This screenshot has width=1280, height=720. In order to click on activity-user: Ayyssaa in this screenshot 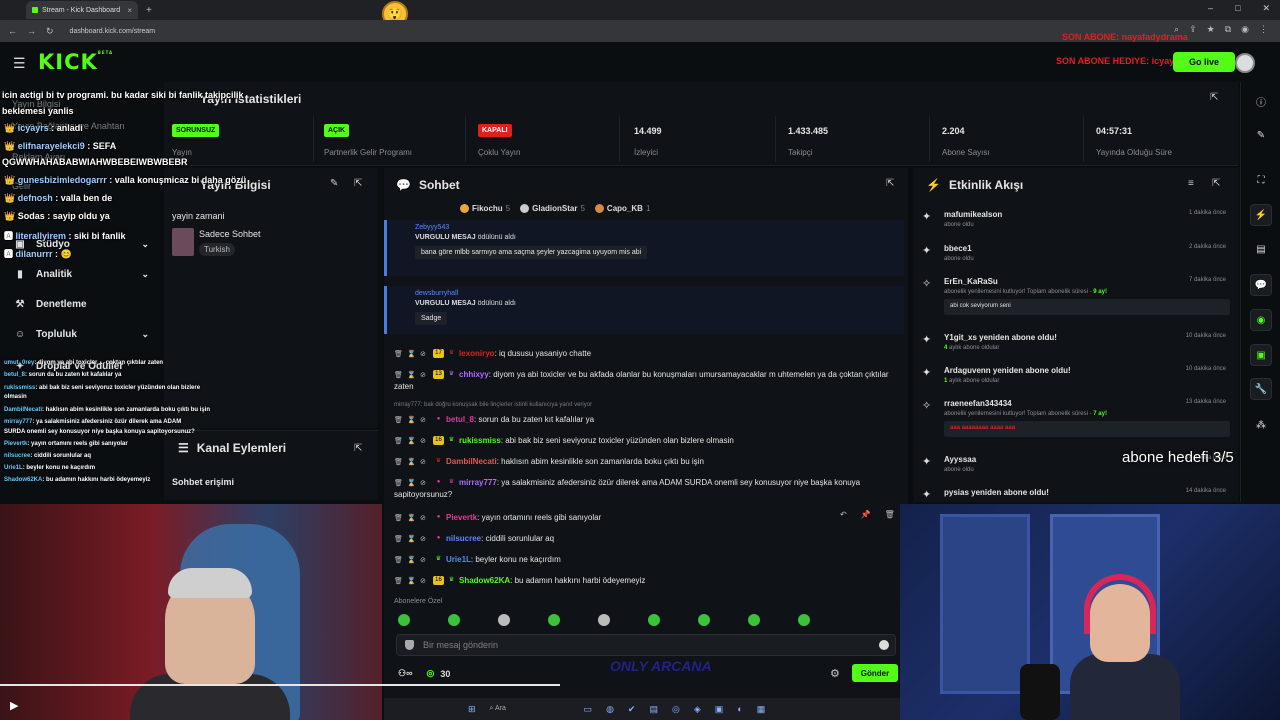, I will do `click(960, 459)`.